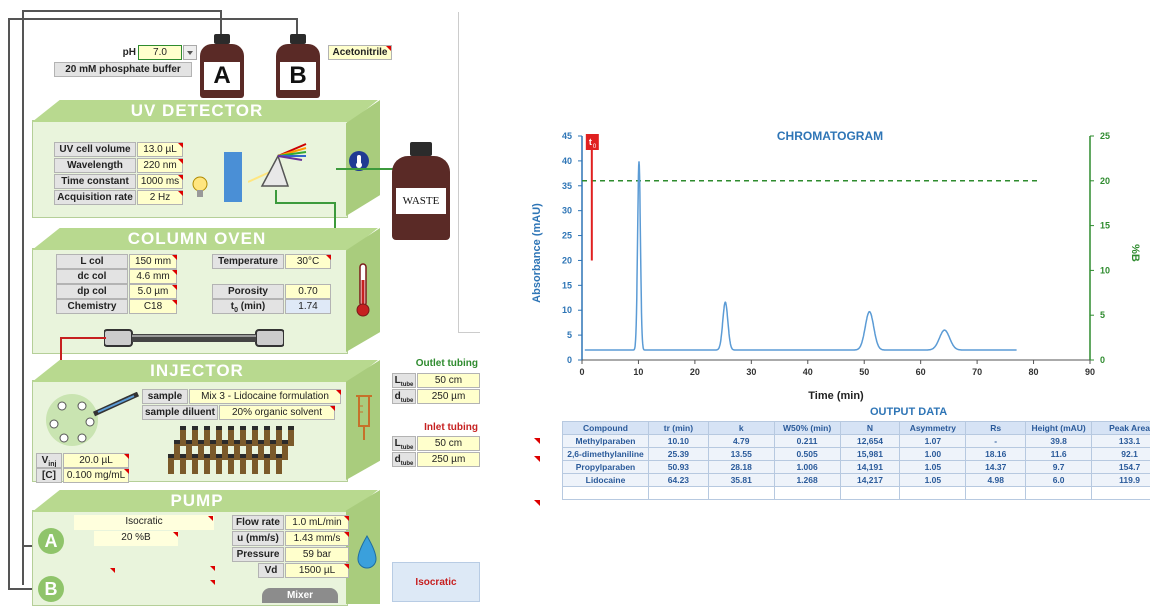  What do you see at coordinates (448, 443) in the screenshot?
I see `inlet-tubing-length-input: 50 cm` at bounding box center [448, 443].